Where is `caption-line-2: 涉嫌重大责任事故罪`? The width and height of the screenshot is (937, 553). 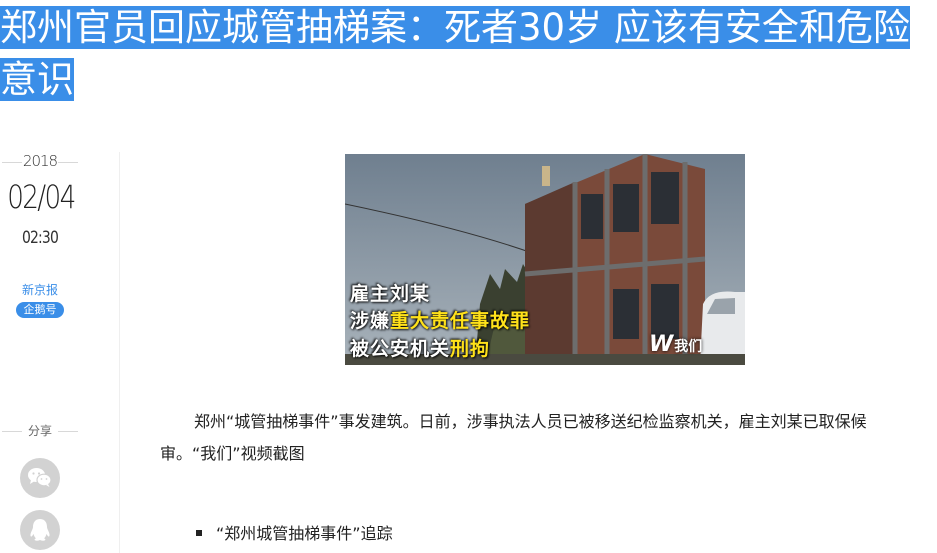 caption-line-2: 涉嫌重大责任事故罪 is located at coordinates (440, 319).